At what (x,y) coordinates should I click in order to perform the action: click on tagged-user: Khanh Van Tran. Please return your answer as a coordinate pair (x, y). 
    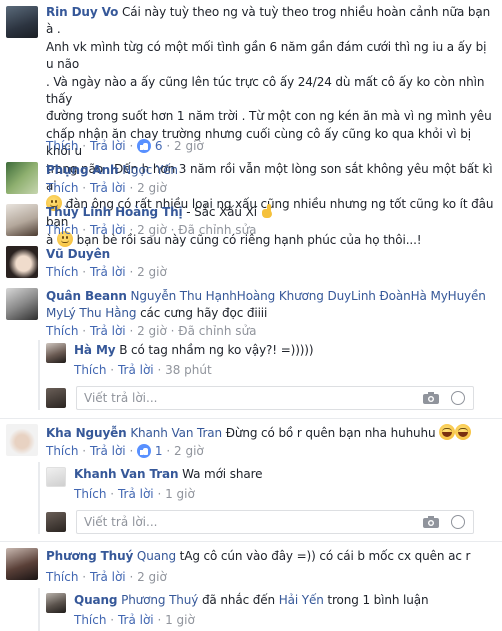
    Looking at the image, I should click on (176, 433).